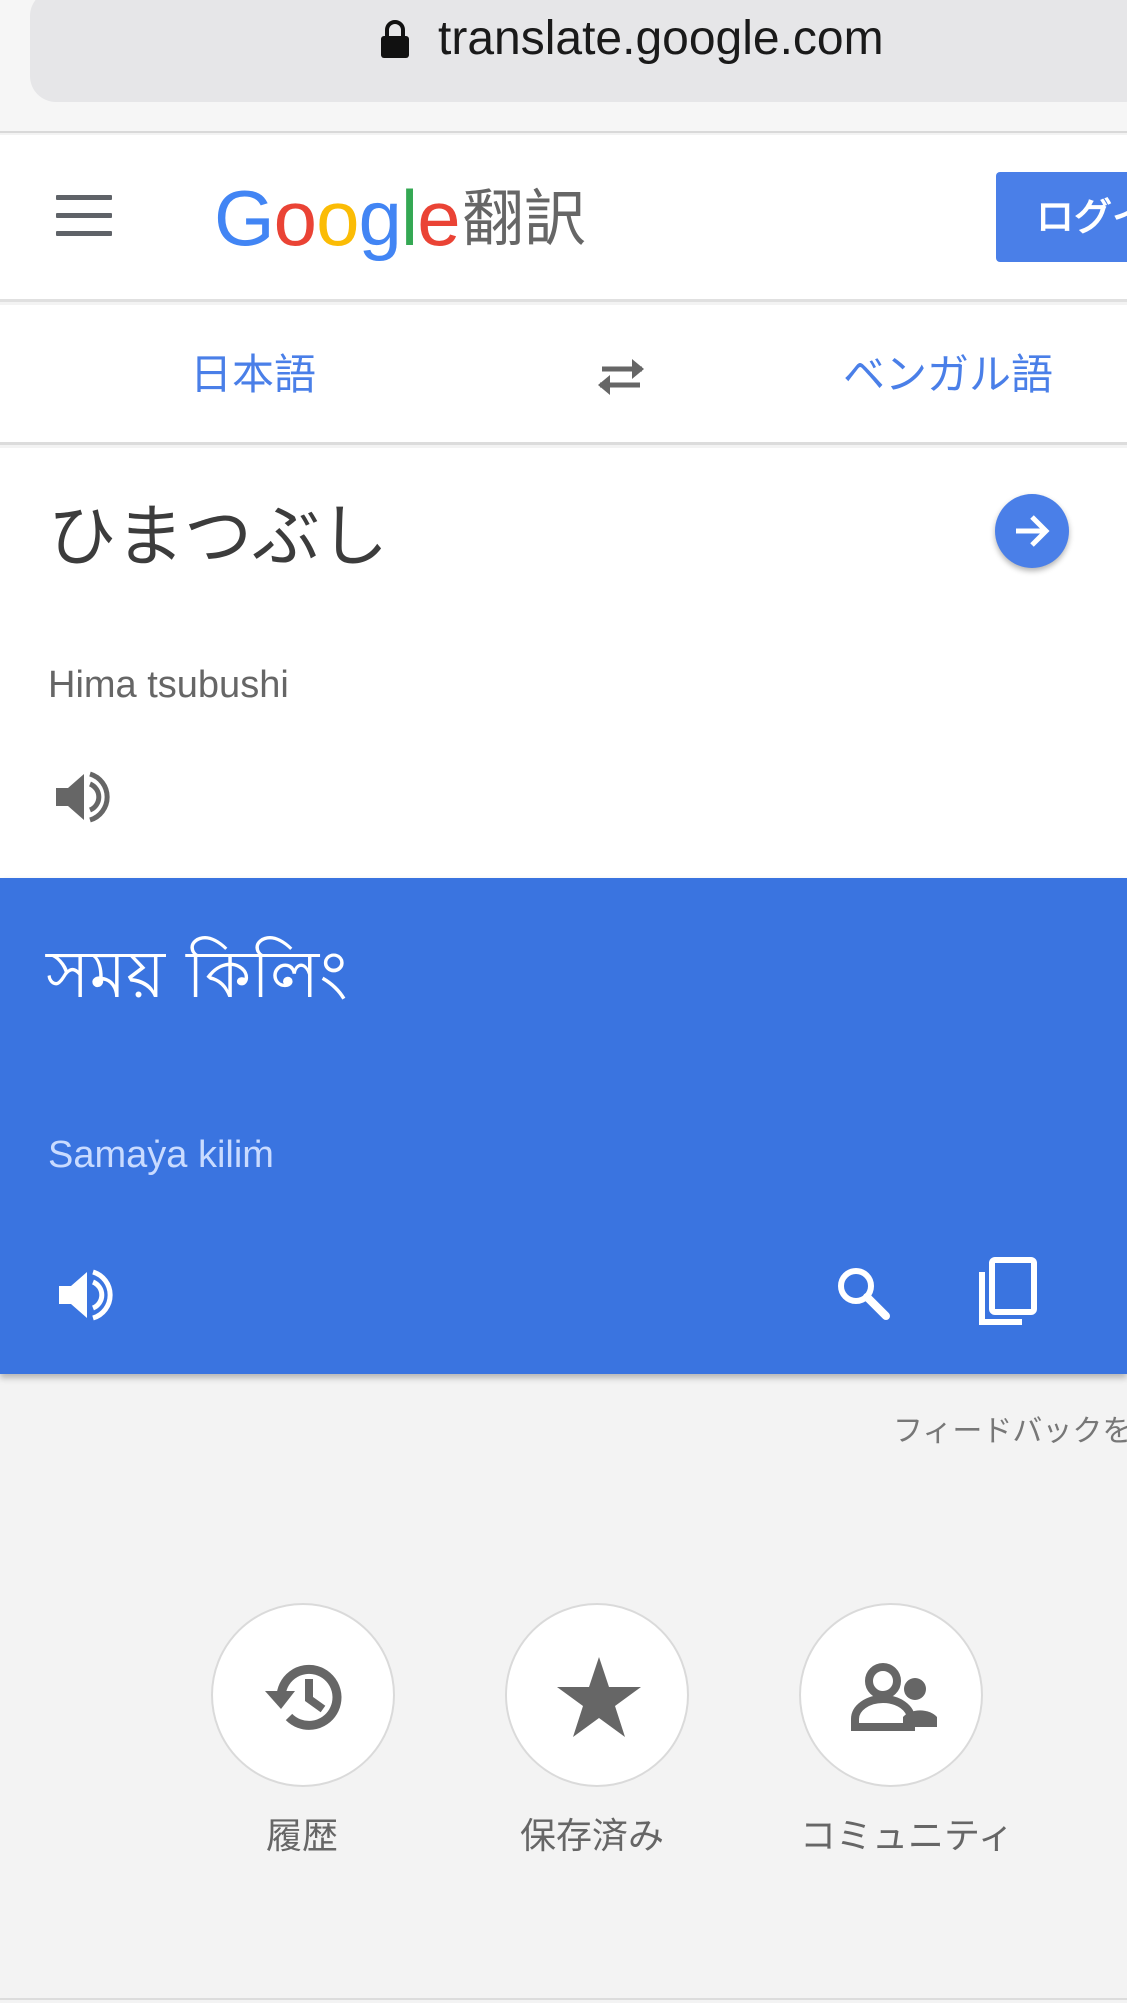 The image size is (1127, 2003). I want to click on community-icon, so click(894, 1697).